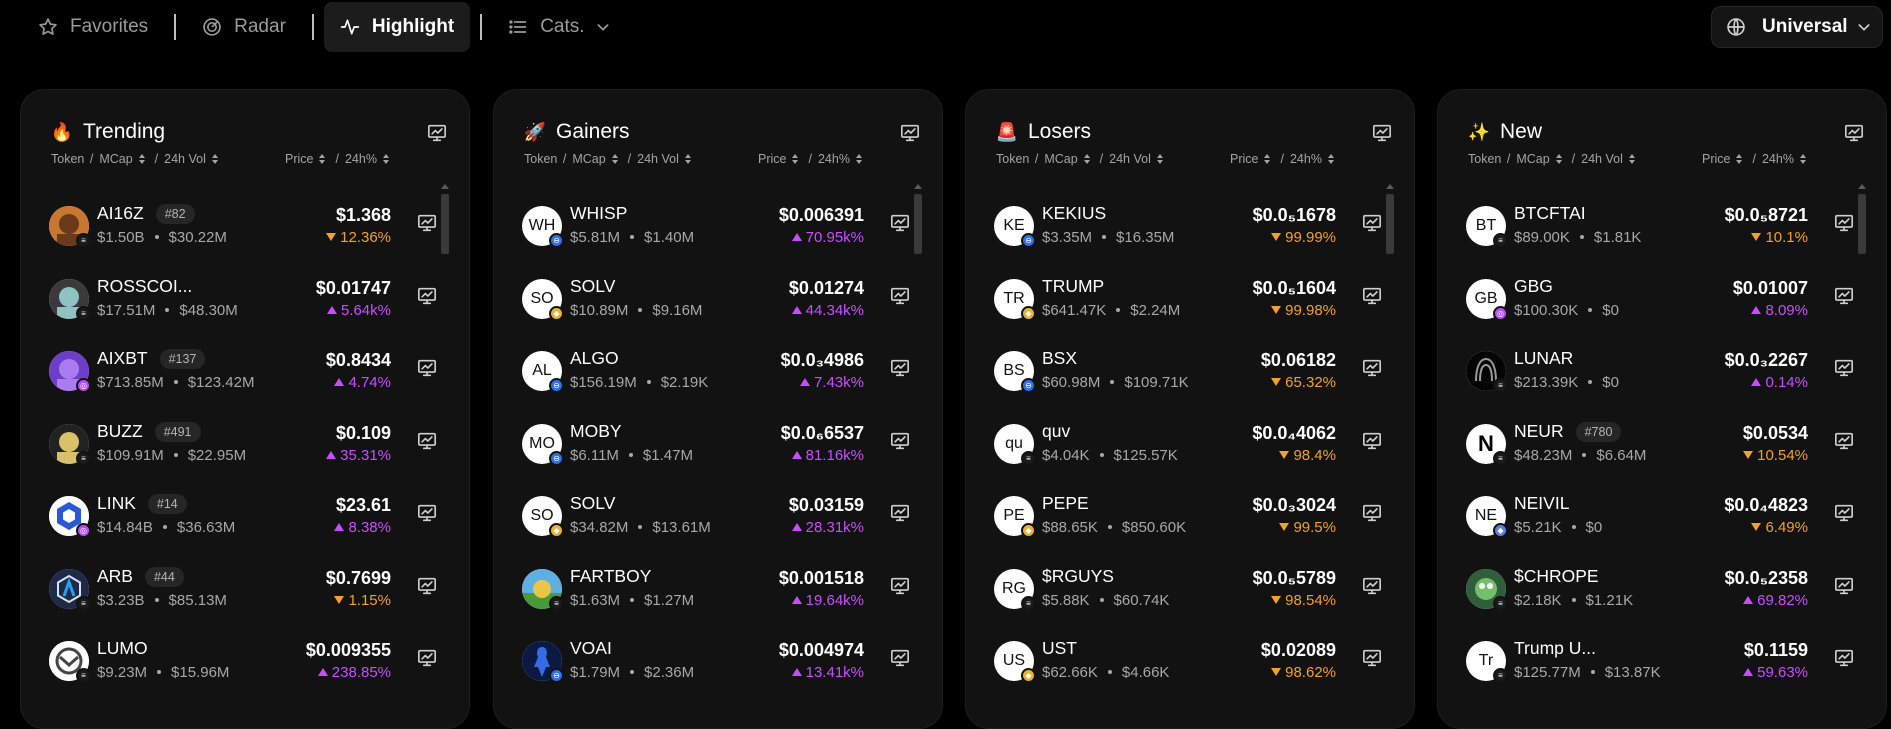  Describe the element at coordinates (722, 447) in the screenshot. I see `token-row: MO ⊖ MOBY $6.11M $1.47M $0.0₆6537 81.16k%` at that location.